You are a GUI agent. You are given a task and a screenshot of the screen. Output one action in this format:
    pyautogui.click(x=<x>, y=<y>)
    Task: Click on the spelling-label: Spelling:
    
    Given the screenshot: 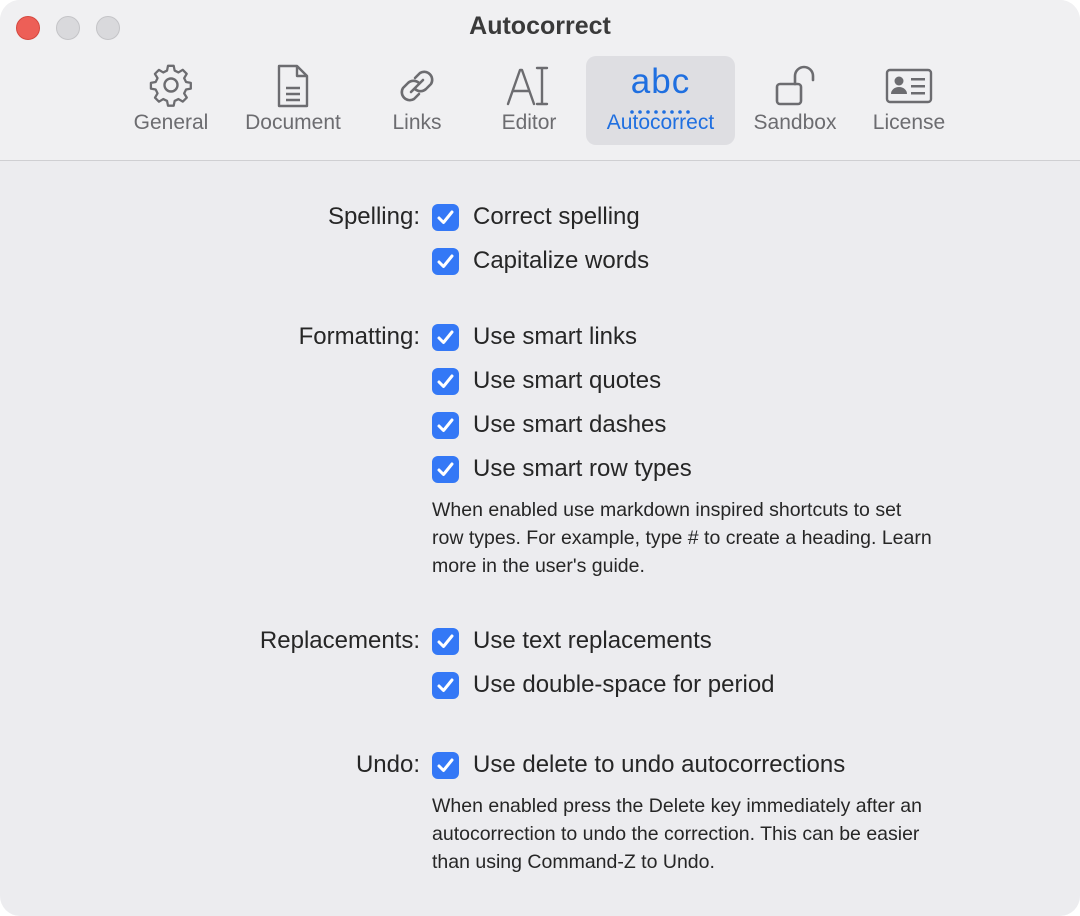 What is the action you would take?
    pyautogui.click(x=373, y=216)
    